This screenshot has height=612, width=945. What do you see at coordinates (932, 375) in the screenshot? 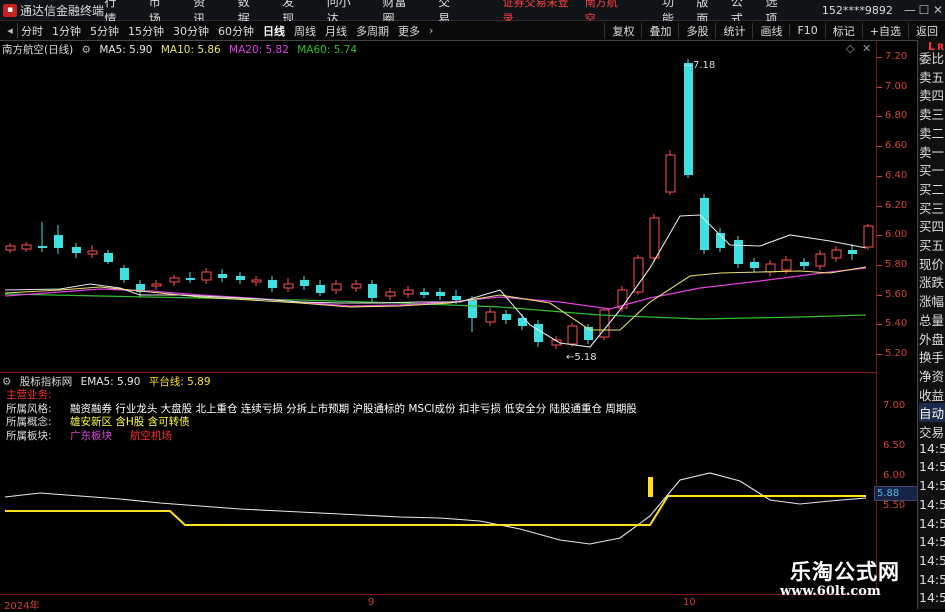
I see `side-label: 净资` at bounding box center [932, 375].